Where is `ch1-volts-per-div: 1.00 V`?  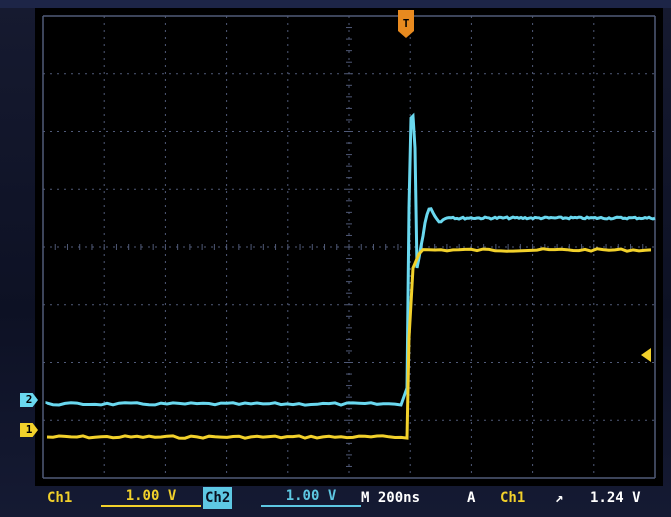
ch1-volts-per-div: 1.00 V is located at coordinates (151, 497).